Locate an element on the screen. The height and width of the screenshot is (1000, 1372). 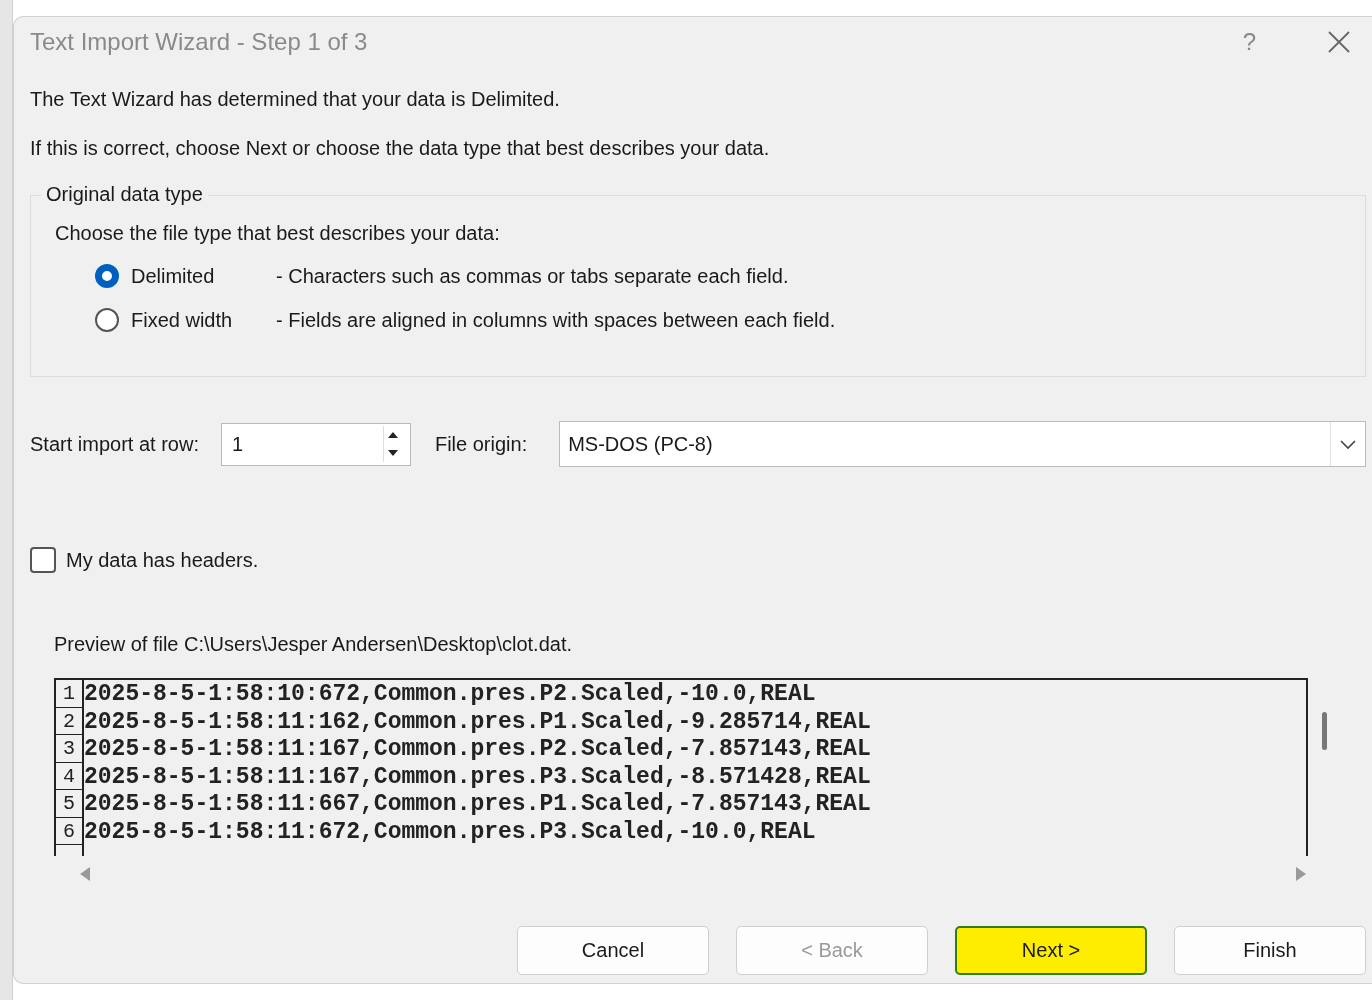
group-prompt: Choose the file type that best describes your data: is located at coordinates (278, 234).